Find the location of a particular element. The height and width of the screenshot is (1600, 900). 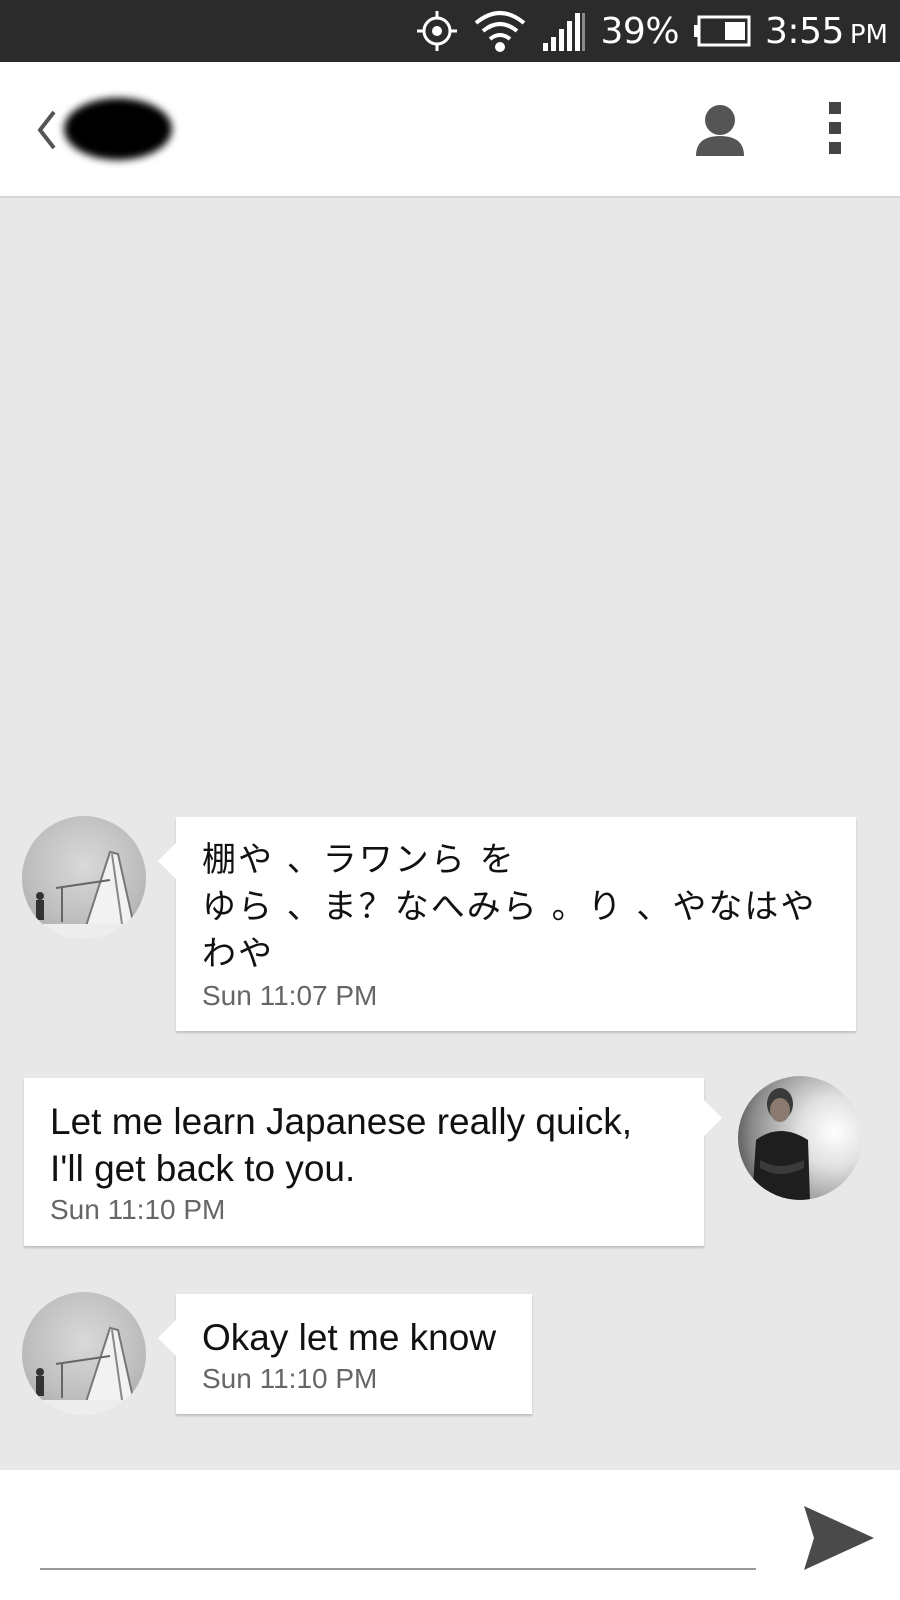

message-text-line: Okay let me know is located at coordinates (349, 1337).